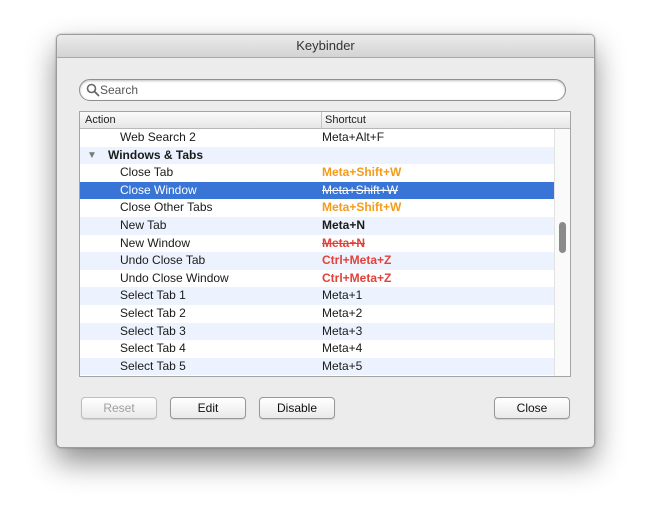 This screenshot has height=525, width=649. I want to click on row-action: Select Tab 2, so click(153, 312).